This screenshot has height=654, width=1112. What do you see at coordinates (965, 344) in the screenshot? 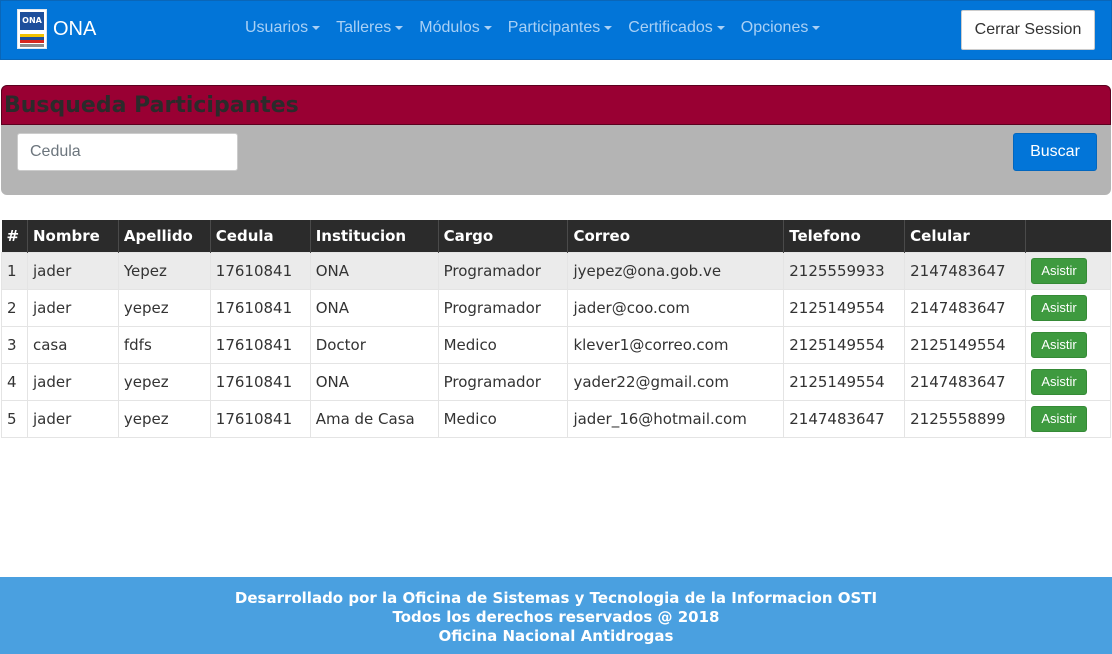
I see `cell-celular: 2125149554` at bounding box center [965, 344].